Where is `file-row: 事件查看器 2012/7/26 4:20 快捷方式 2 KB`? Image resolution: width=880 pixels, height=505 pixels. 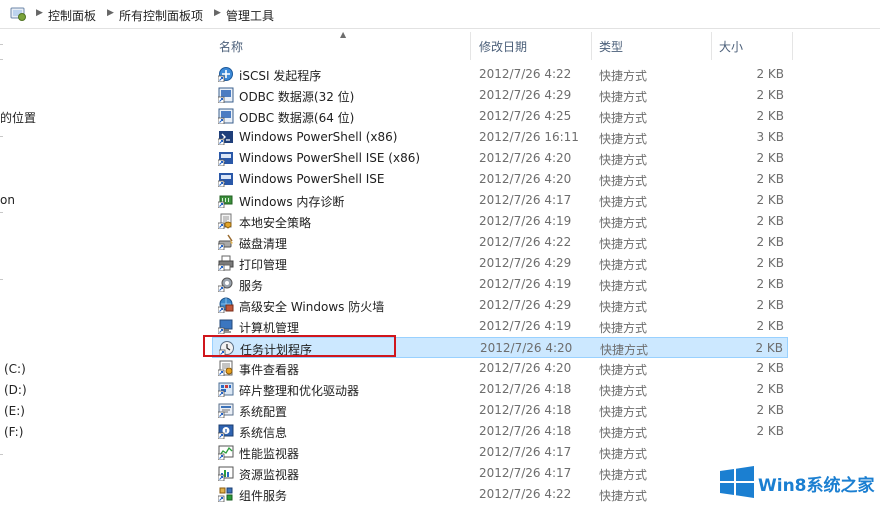
file-row: 事件查看器 2012/7/26 4:20 快捷方式 2 KB is located at coordinates (500, 368).